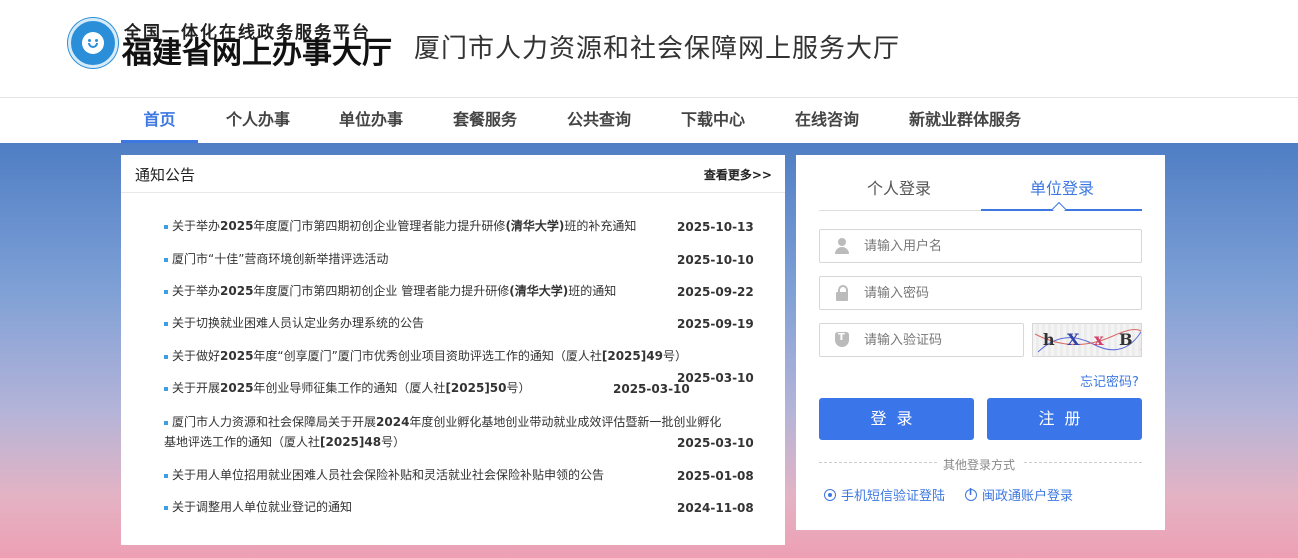  Describe the element at coordinates (649, 120) in the screenshot. I see `main-nav: 首页 个人办事 单位办事 套餐服务 公共查询 下载中心 在线咨询 新就业群体服务` at that location.